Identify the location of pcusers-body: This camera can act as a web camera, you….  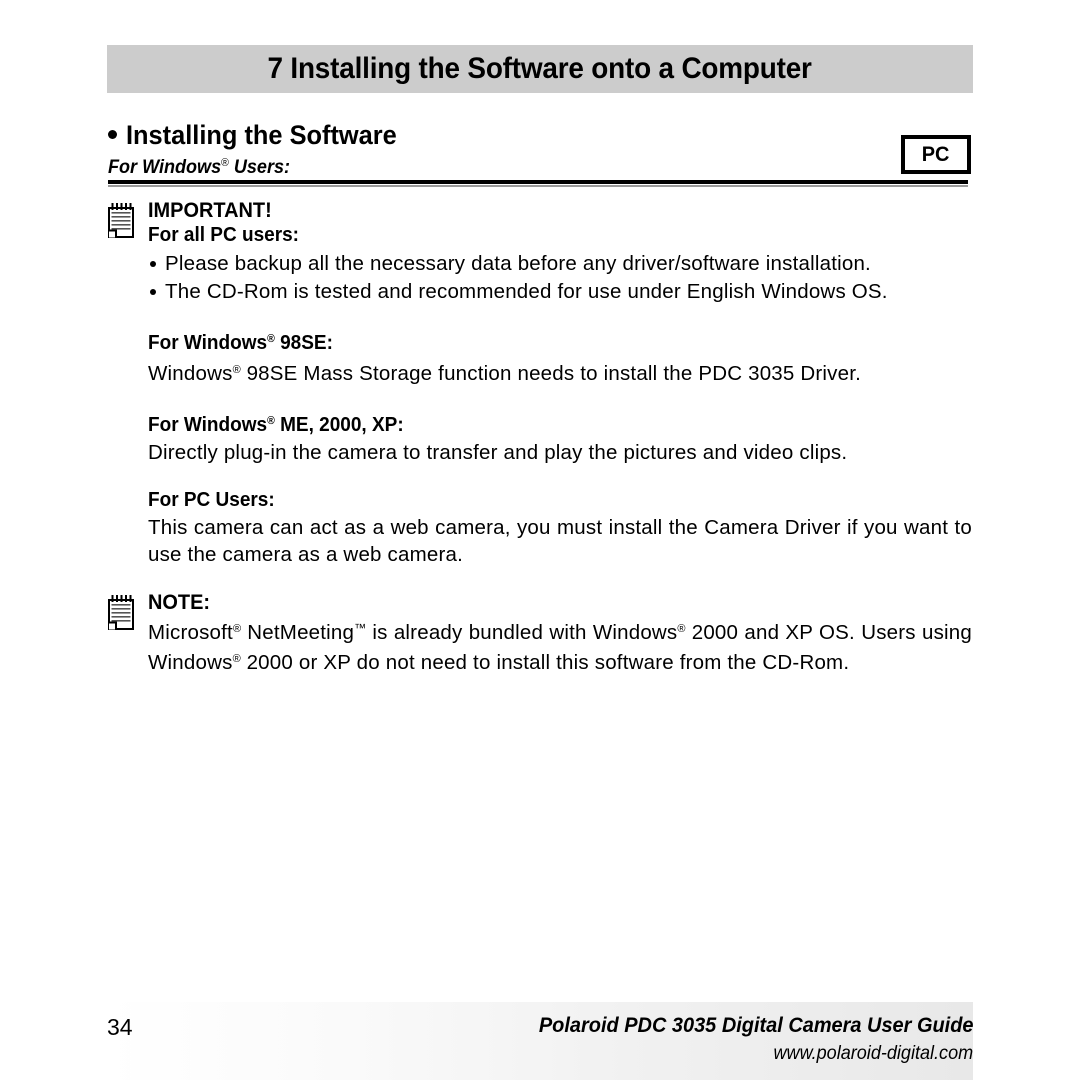
(560, 541).